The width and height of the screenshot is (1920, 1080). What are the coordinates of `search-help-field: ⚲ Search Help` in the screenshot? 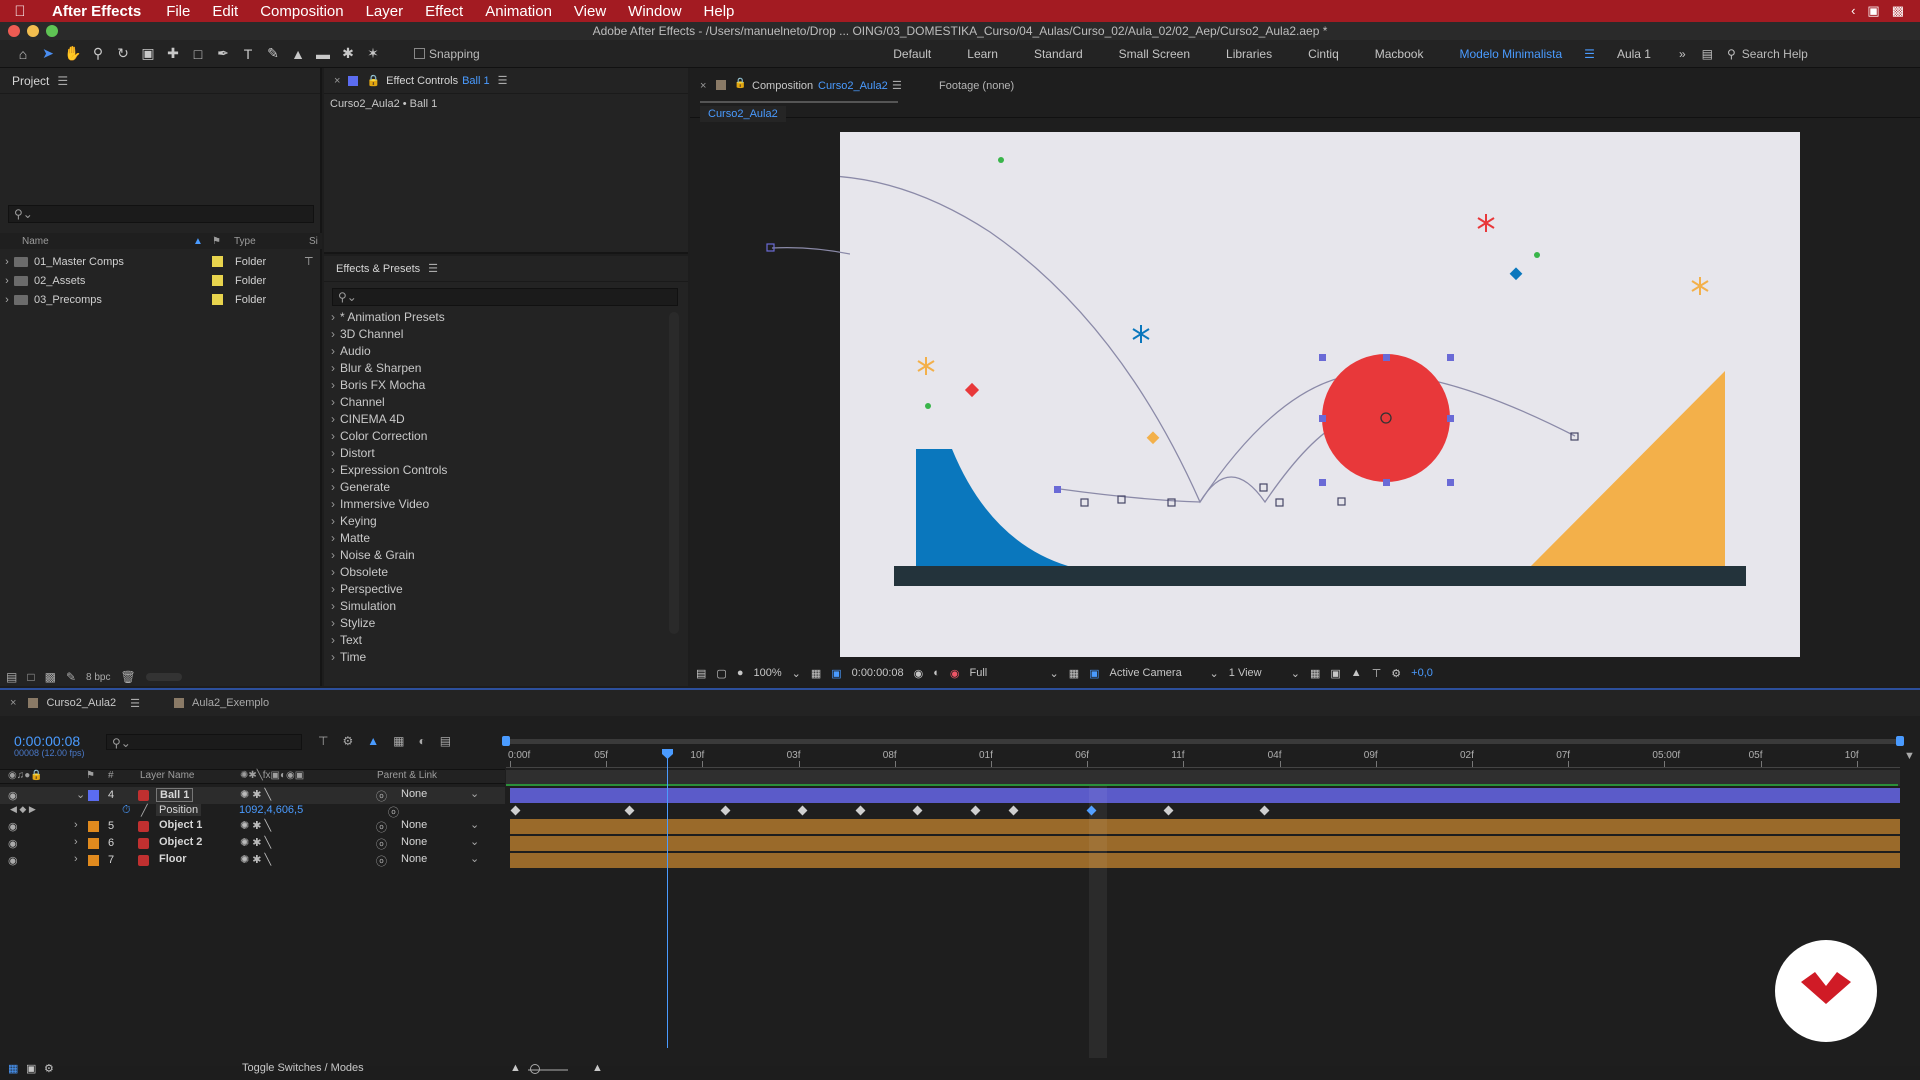 It's located at (1819, 54).